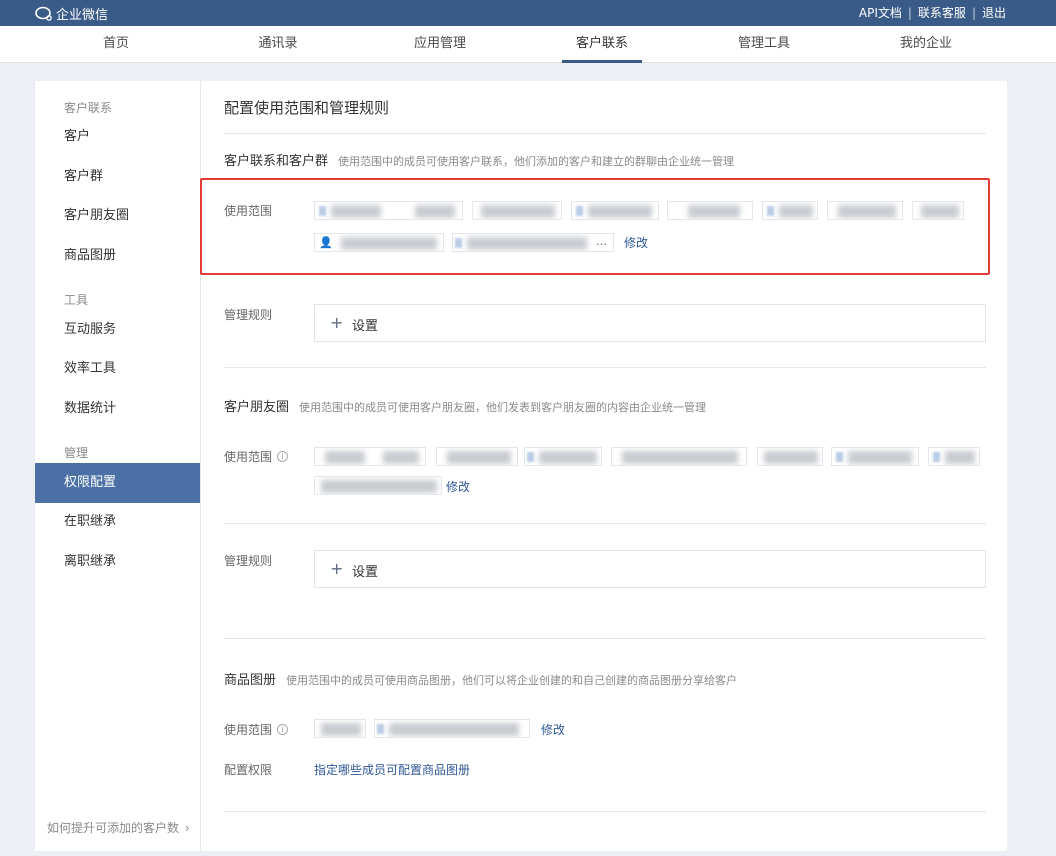 This screenshot has height=856, width=1056. What do you see at coordinates (392, 769) in the screenshot?
I see `configure-album-permission-link: 指定哪些成员可配置商品图册` at bounding box center [392, 769].